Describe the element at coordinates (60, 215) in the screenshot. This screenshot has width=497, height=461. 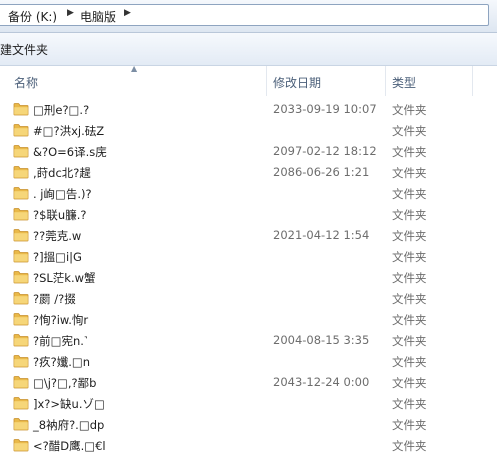
I see `file-name: ?$联u臁.?` at that location.